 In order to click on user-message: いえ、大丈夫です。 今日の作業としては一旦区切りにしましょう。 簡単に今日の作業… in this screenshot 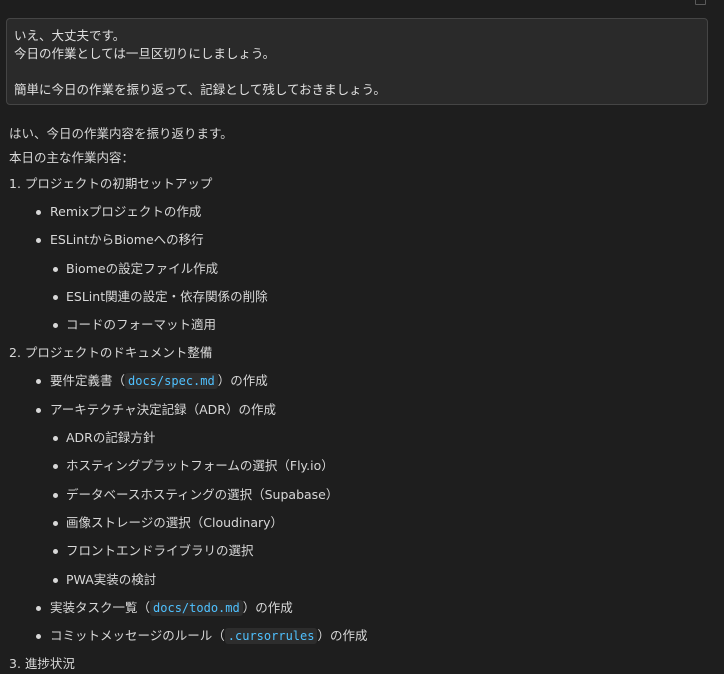, I will do `click(357, 61)`.